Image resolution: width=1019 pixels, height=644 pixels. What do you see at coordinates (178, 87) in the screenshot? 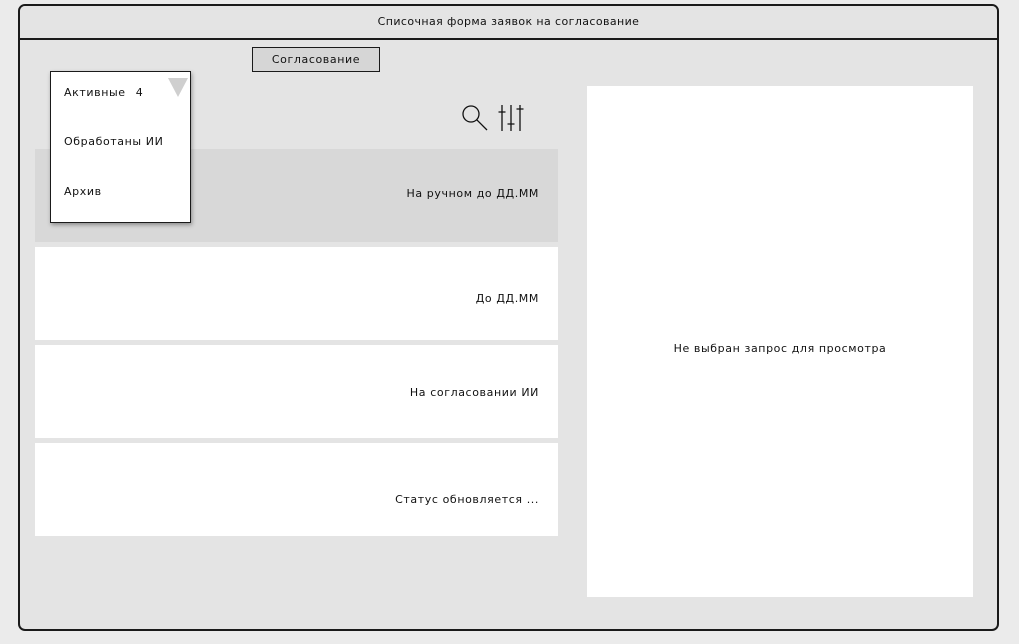
I see `dropdown-caret-icon` at bounding box center [178, 87].